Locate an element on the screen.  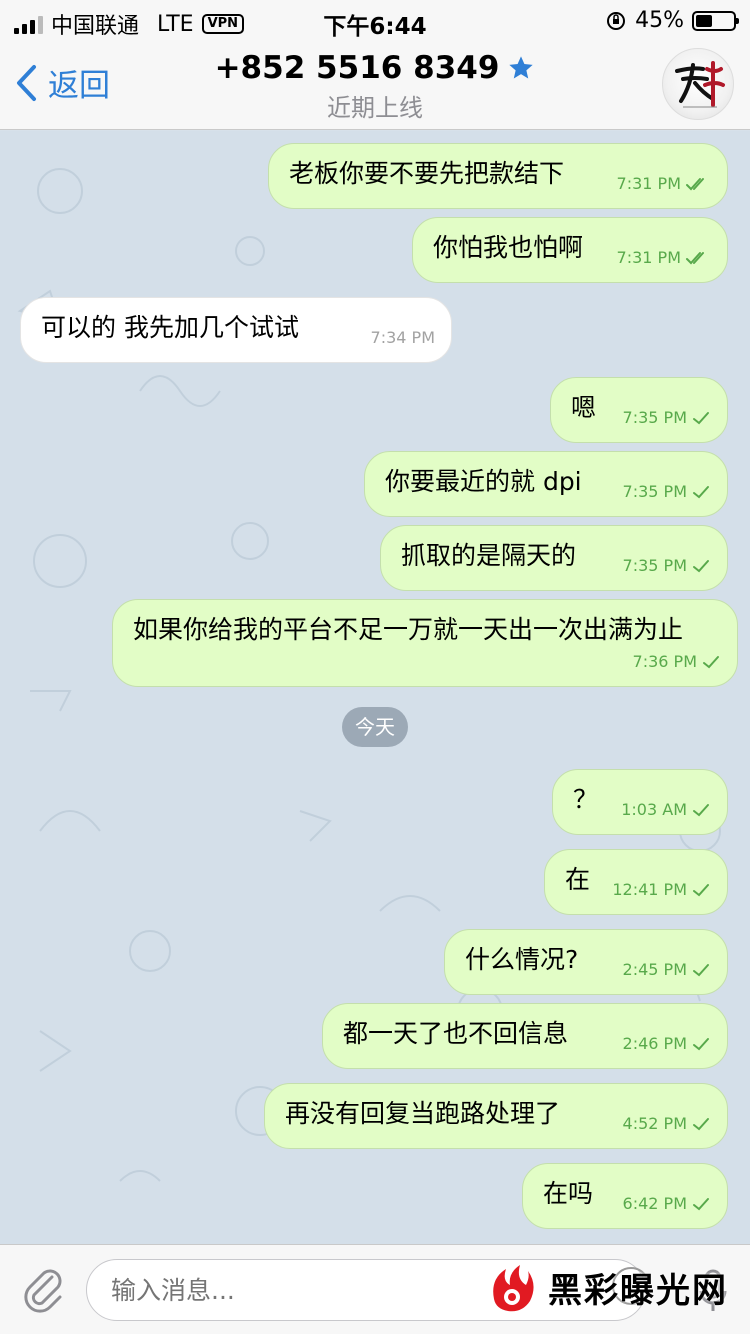
message-meta: 12:41 PM is located at coordinates (661, 890).